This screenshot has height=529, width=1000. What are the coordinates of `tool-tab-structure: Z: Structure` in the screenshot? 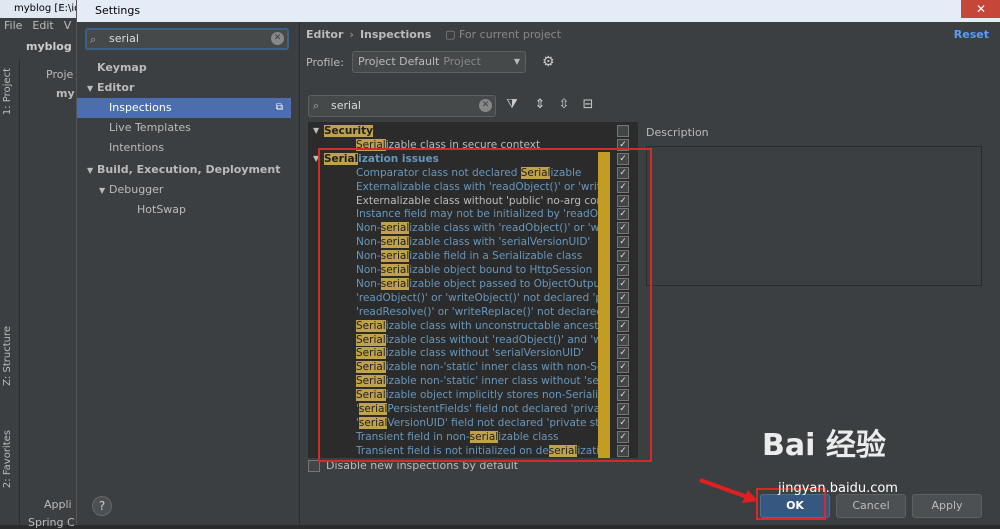 It's located at (7, 356).